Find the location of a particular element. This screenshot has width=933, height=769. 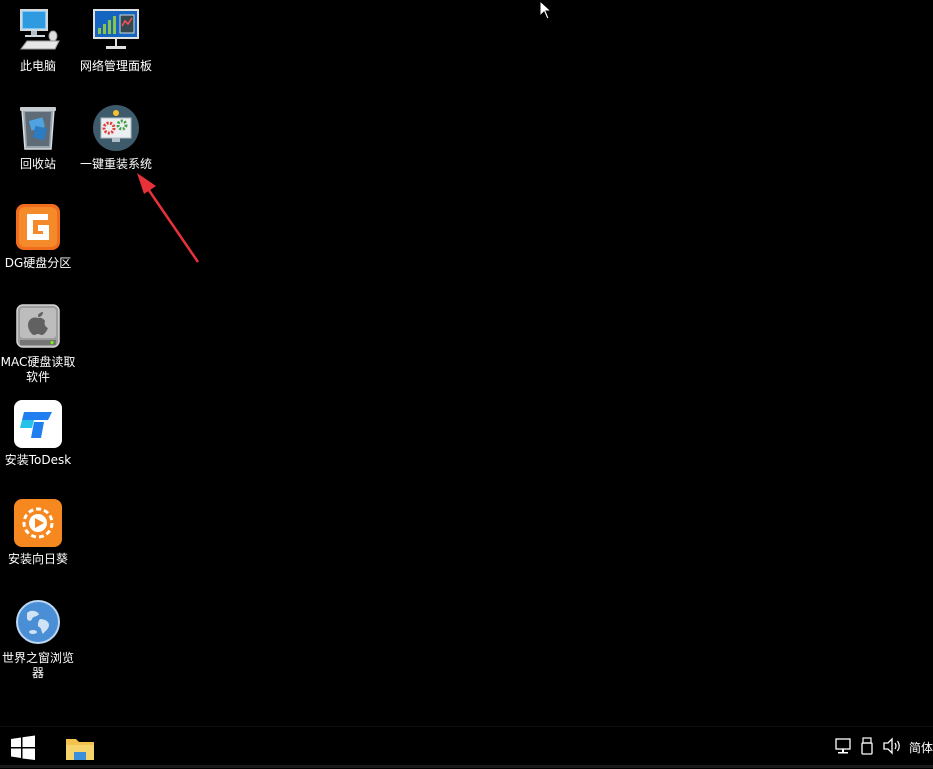

desktop-icon-label: 此电脑 is located at coordinates (37, 66).